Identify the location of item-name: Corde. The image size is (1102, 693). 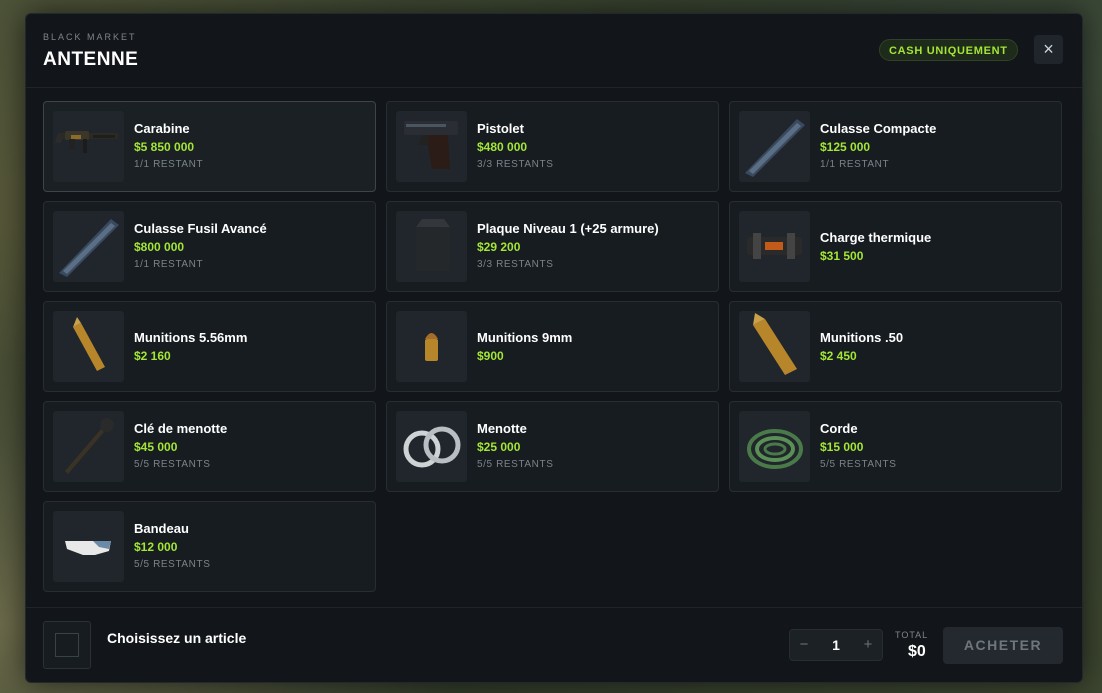
(839, 428).